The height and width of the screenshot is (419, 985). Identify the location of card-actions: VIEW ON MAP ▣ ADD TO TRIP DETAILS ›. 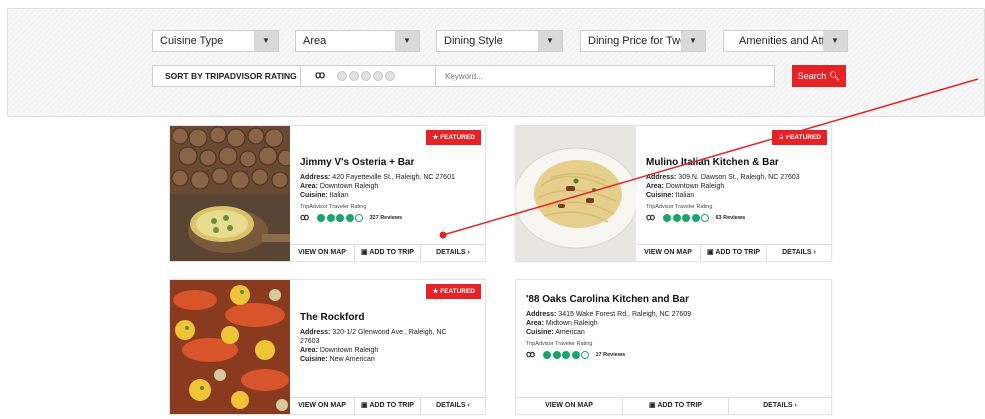
(387, 405).